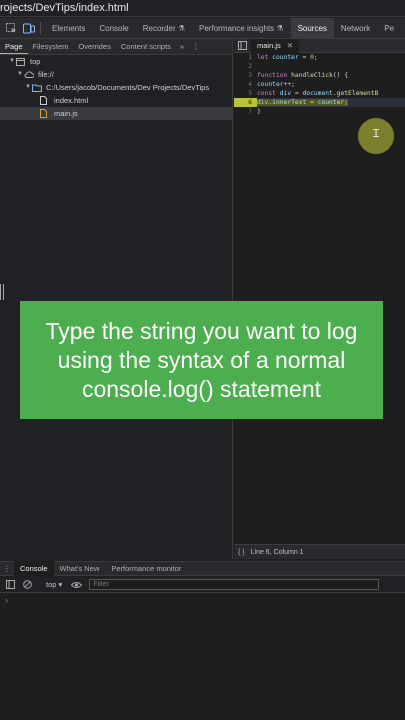 The height and width of the screenshot is (720, 405). Describe the element at coordinates (245, 57) in the screenshot. I see `line-number: 1` at that location.